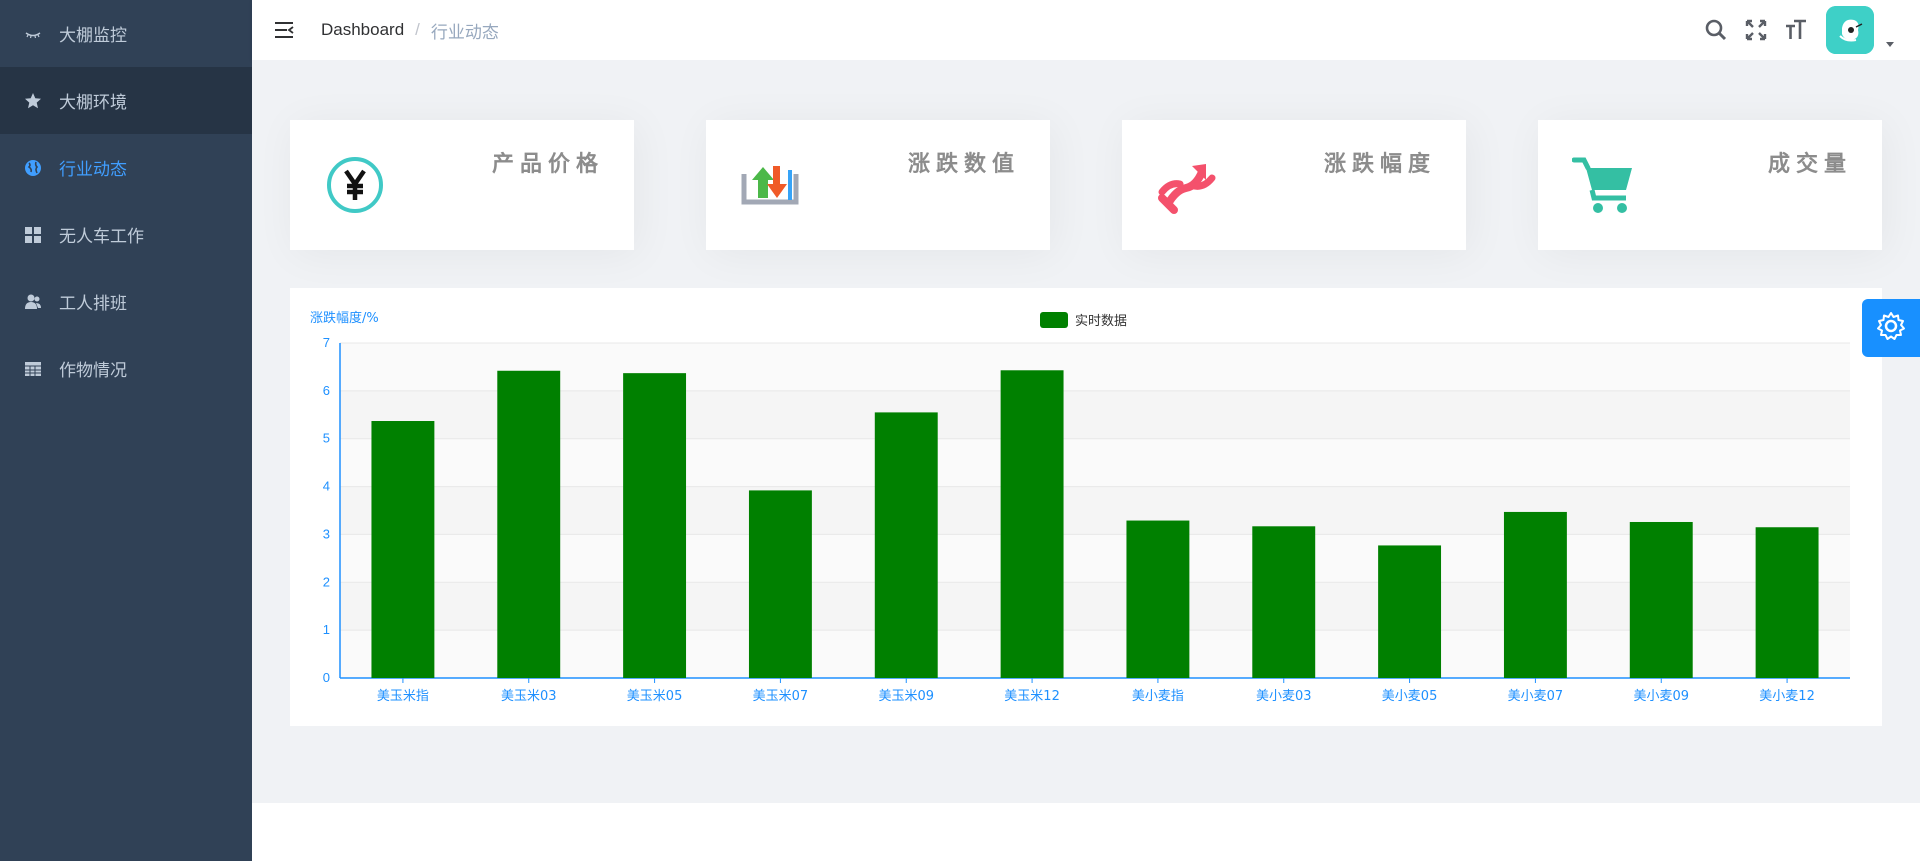 The width and height of the screenshot is (1920, 861). What do you see at coordinates (1187, 185) in the screenshot?
I see `swap-arrows-icon` at bounding box center [1187, 185].